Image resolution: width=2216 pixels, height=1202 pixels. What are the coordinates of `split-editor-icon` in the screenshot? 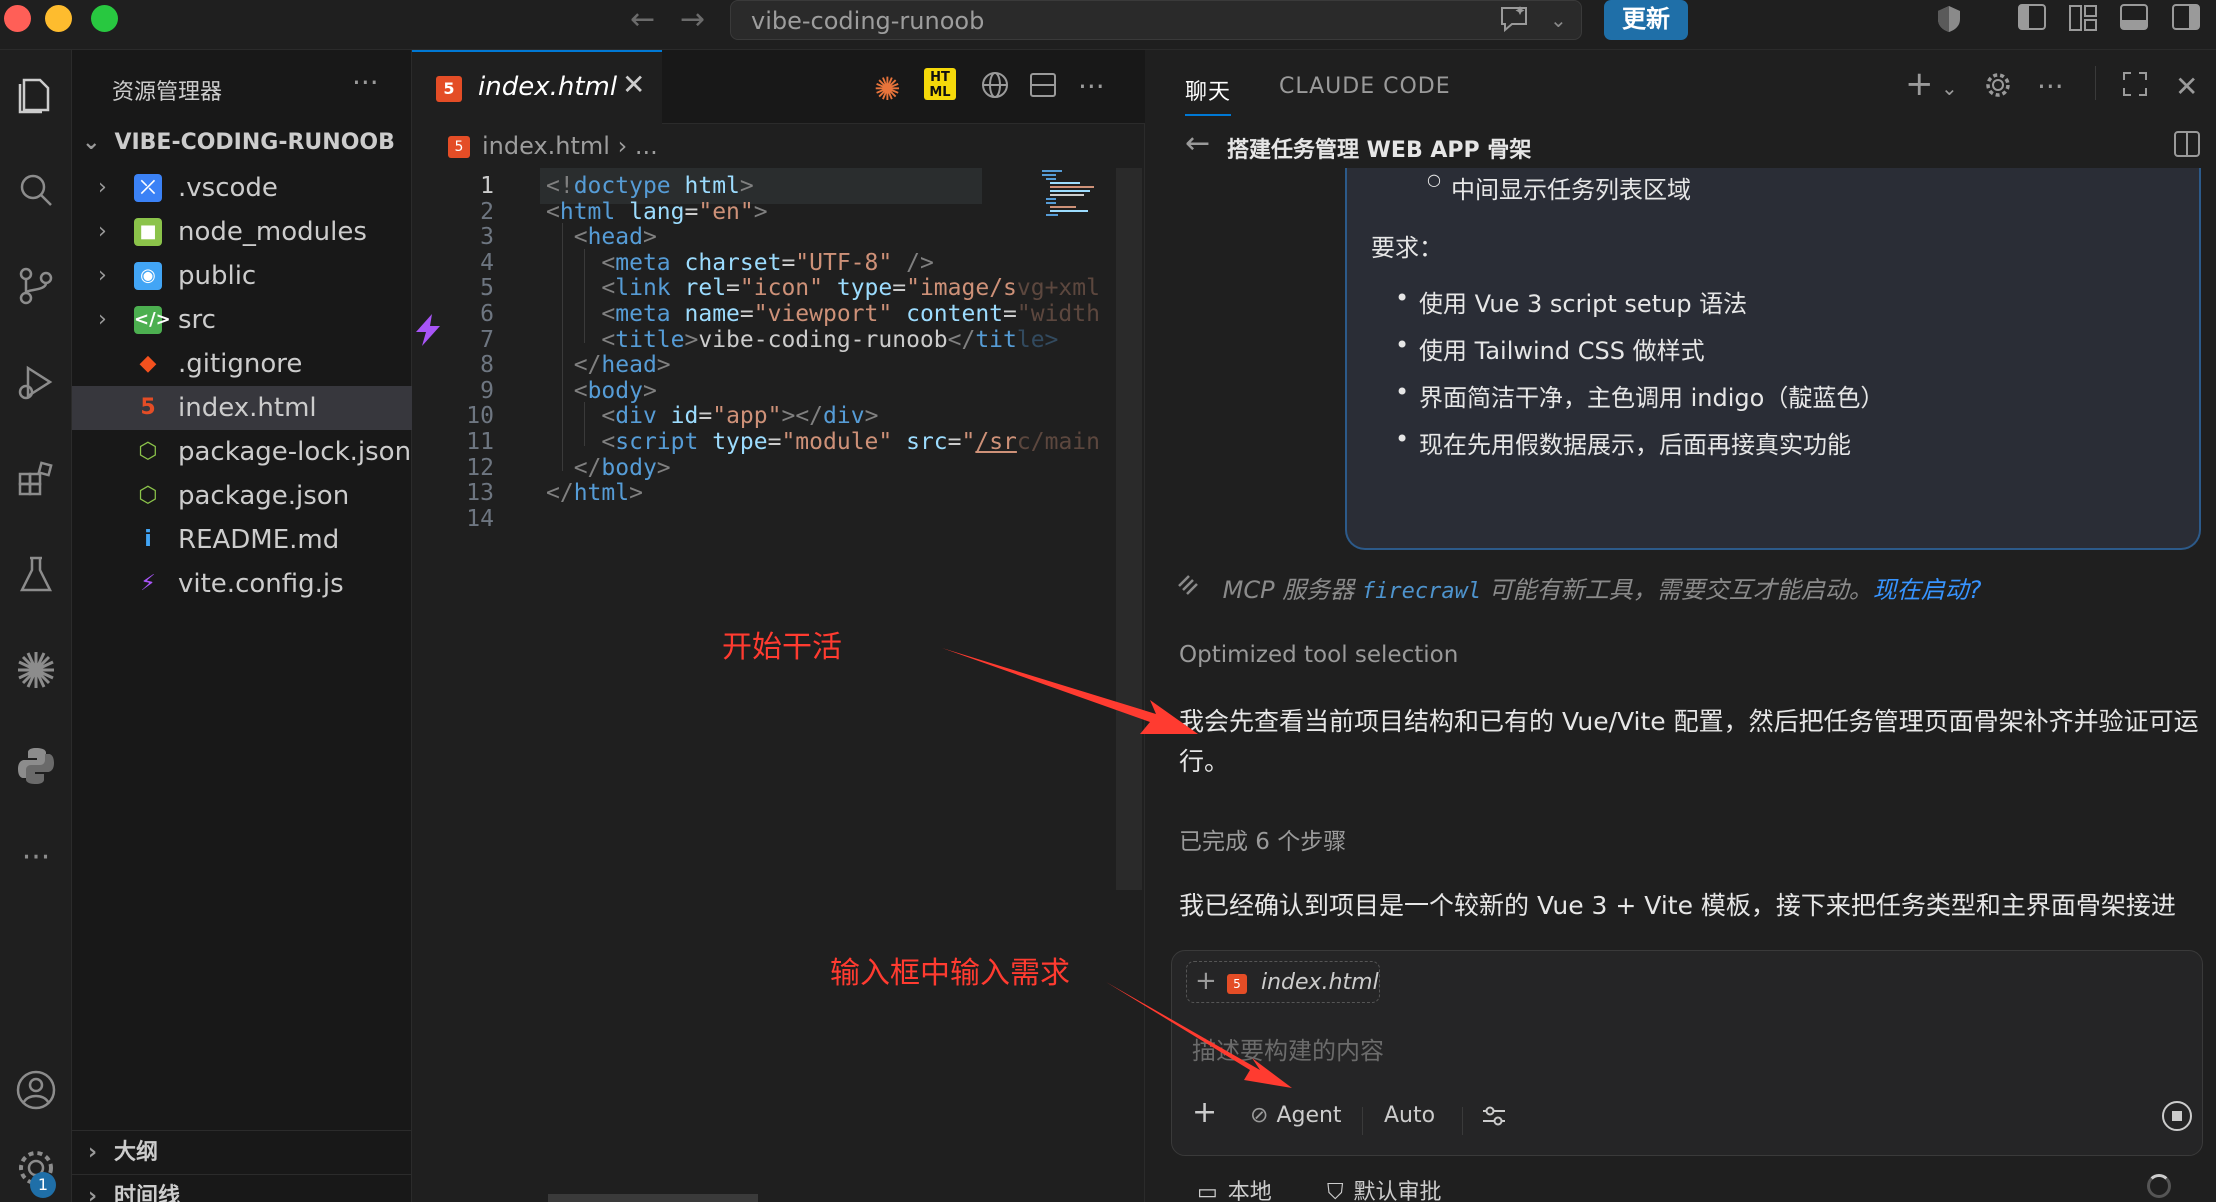 It's located at (1043, 88).